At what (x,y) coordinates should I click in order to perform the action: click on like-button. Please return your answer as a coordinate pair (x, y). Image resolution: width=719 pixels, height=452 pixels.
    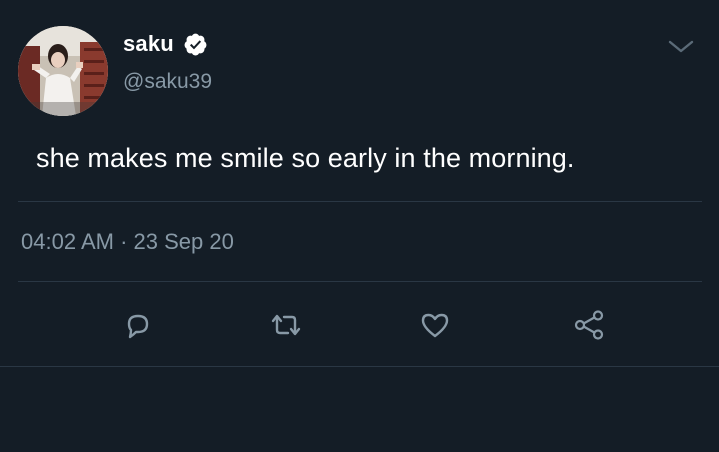
    Looking at the image, I should click on (435, 325).